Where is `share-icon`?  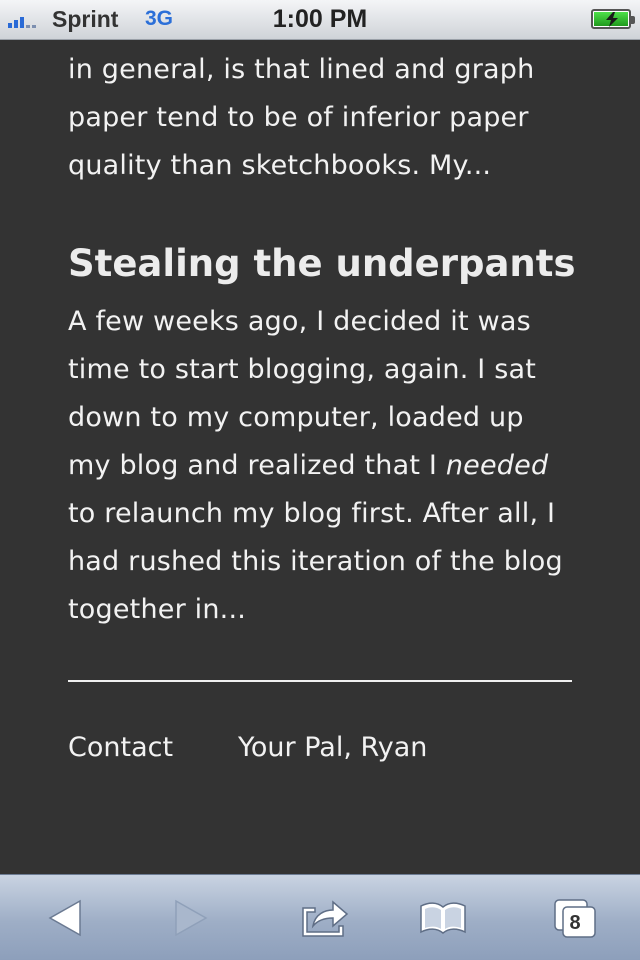
share-icon is located at coordinates (325, 918).